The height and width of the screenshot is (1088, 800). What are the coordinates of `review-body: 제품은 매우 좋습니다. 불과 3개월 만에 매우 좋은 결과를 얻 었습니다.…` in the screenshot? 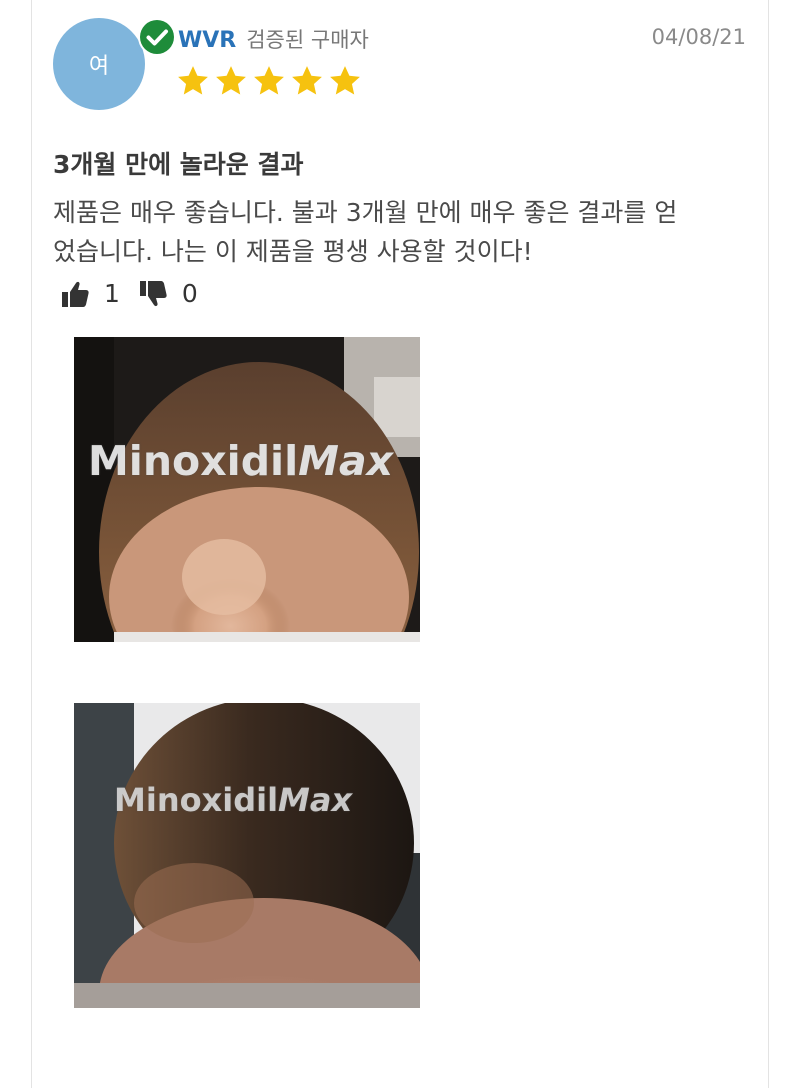 It's located at (403, 232).